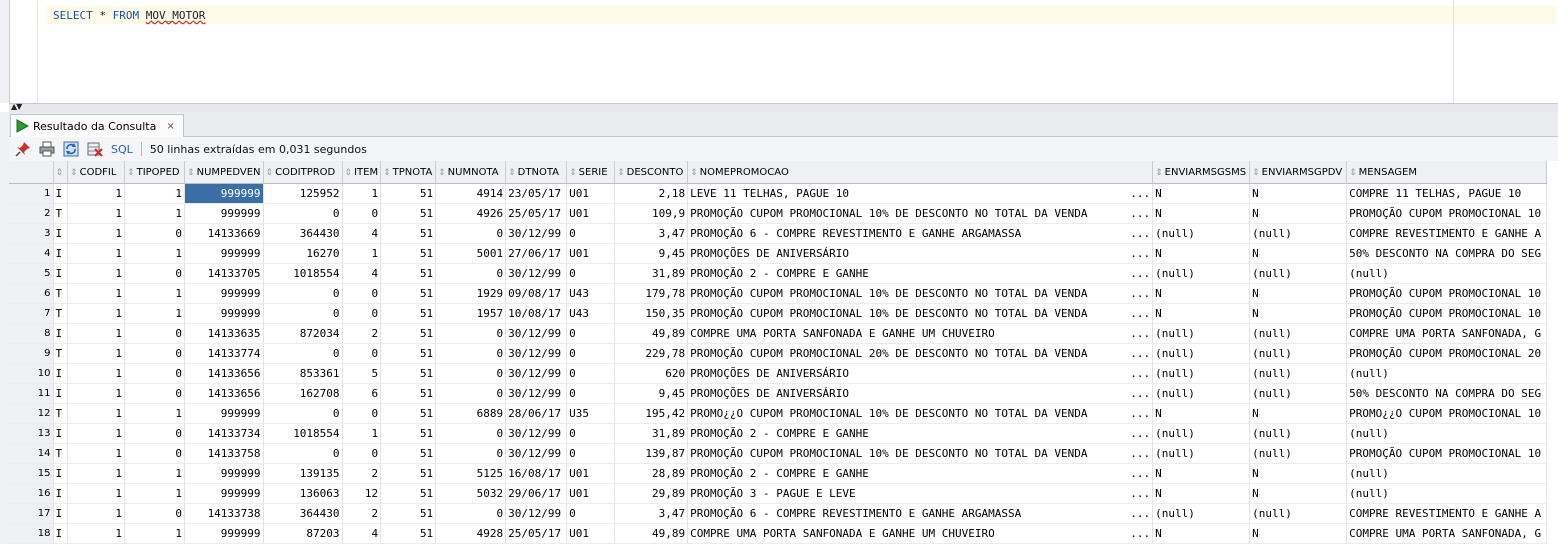  What do you see at coordinates (224, 413) in the screenshot?
I see `cell-numpedven: 999999` at bounding box center [224, 413].